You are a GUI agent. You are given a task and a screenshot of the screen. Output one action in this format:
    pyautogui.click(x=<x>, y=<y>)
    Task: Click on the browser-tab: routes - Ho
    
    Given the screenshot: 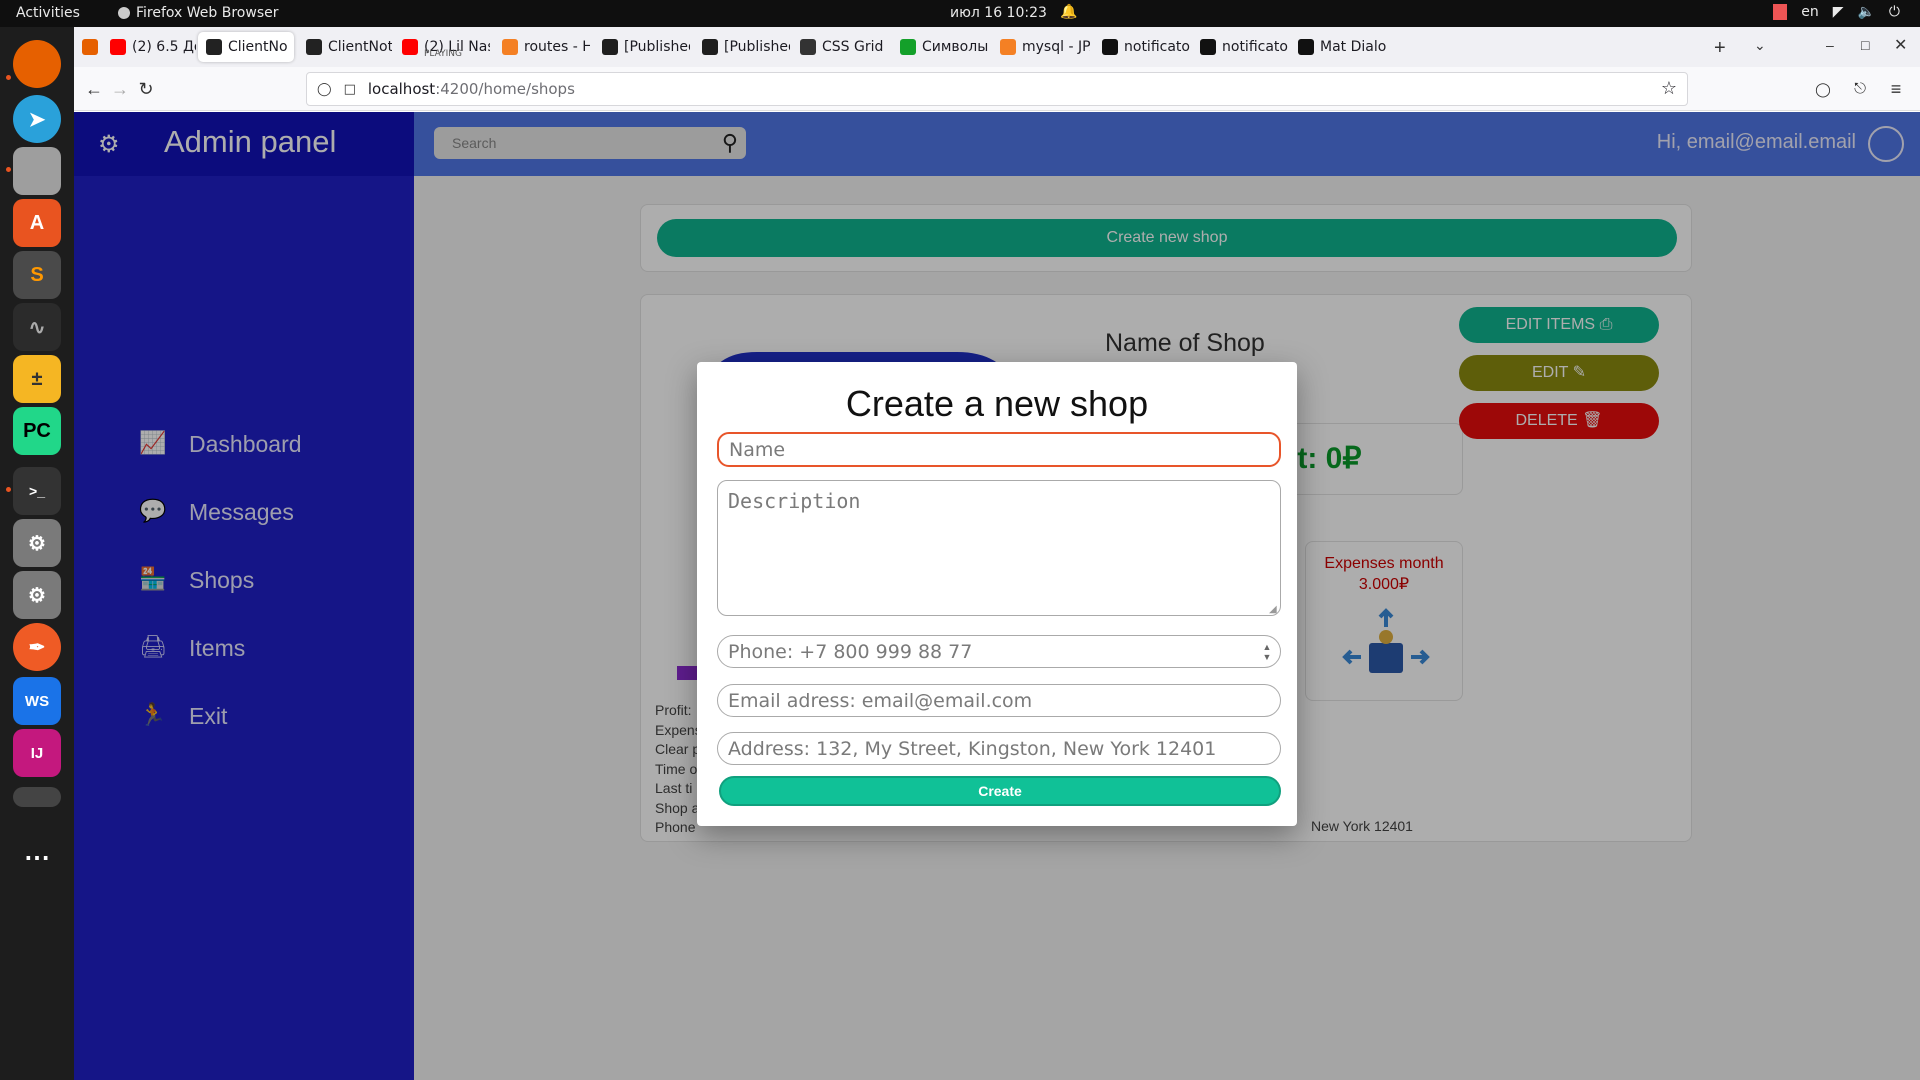 What is the action you would take?
    pyautogui.click(x=542, y=47)
    